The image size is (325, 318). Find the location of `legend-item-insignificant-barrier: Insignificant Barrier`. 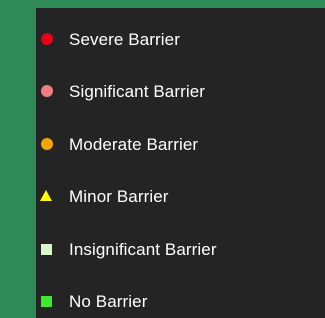

legend-item-insignificant-barrier: Insignificant Barrier is located at coordinates (180, 249).